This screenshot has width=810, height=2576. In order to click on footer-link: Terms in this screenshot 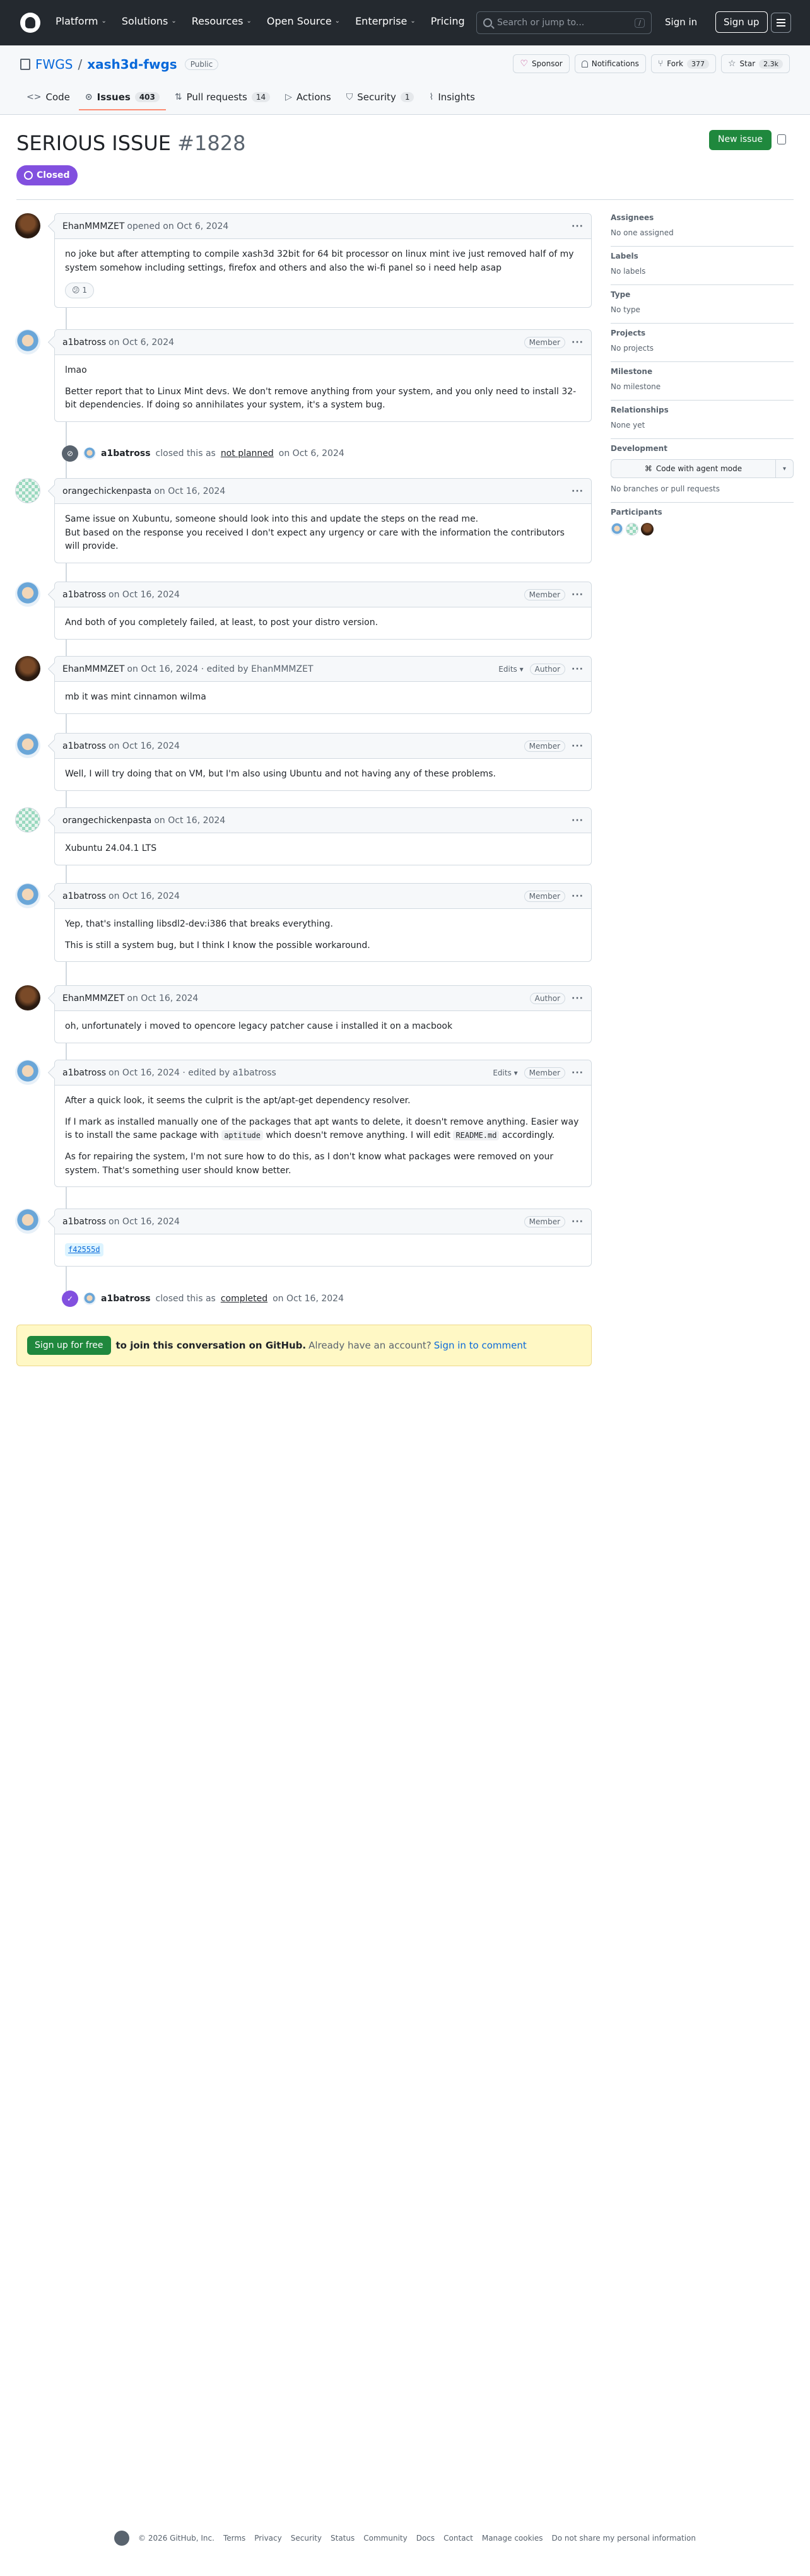, I will do `click(234, 2538)`.